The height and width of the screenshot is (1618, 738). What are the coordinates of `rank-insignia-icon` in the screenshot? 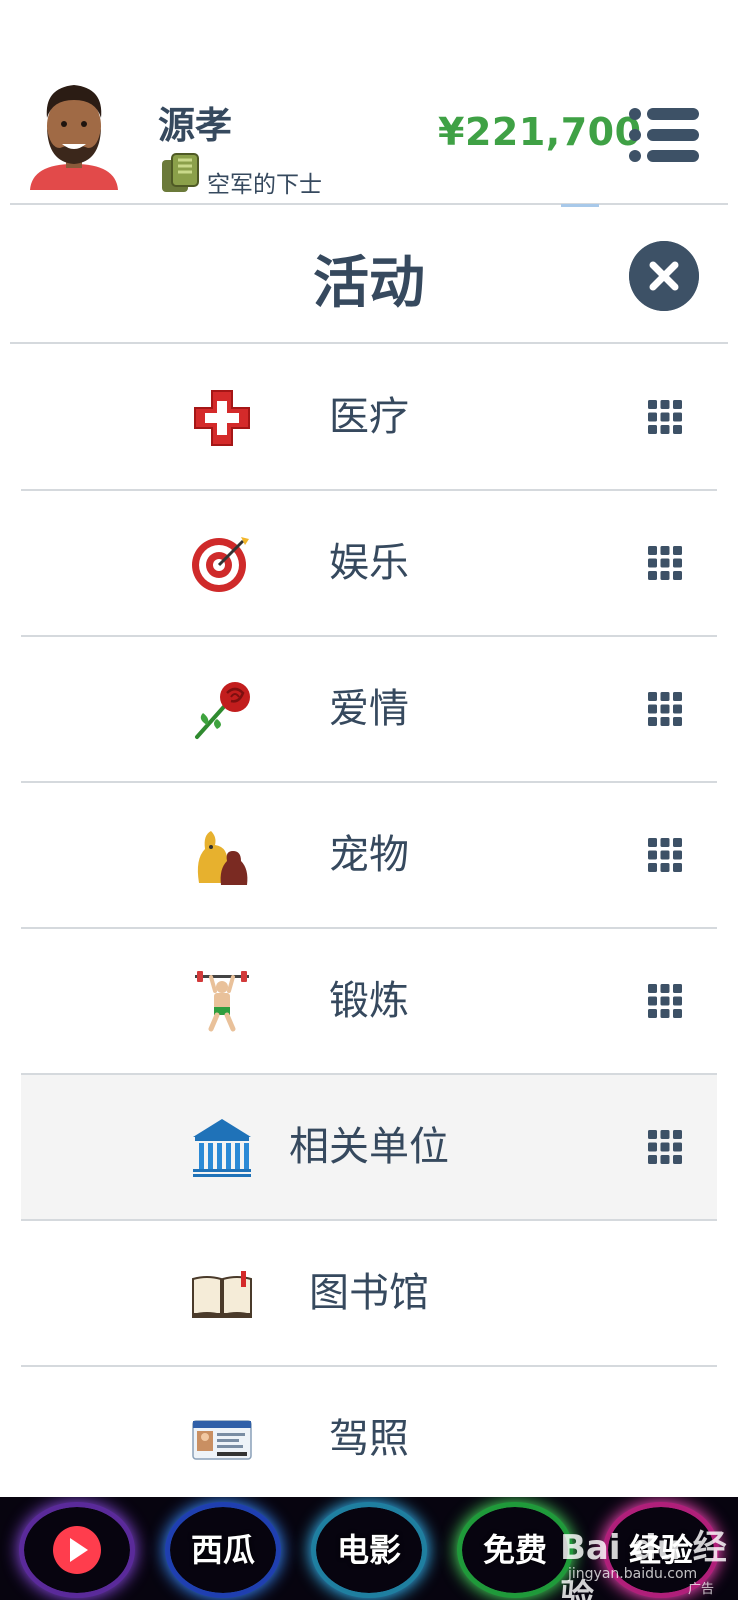 It's located at (180, 172).